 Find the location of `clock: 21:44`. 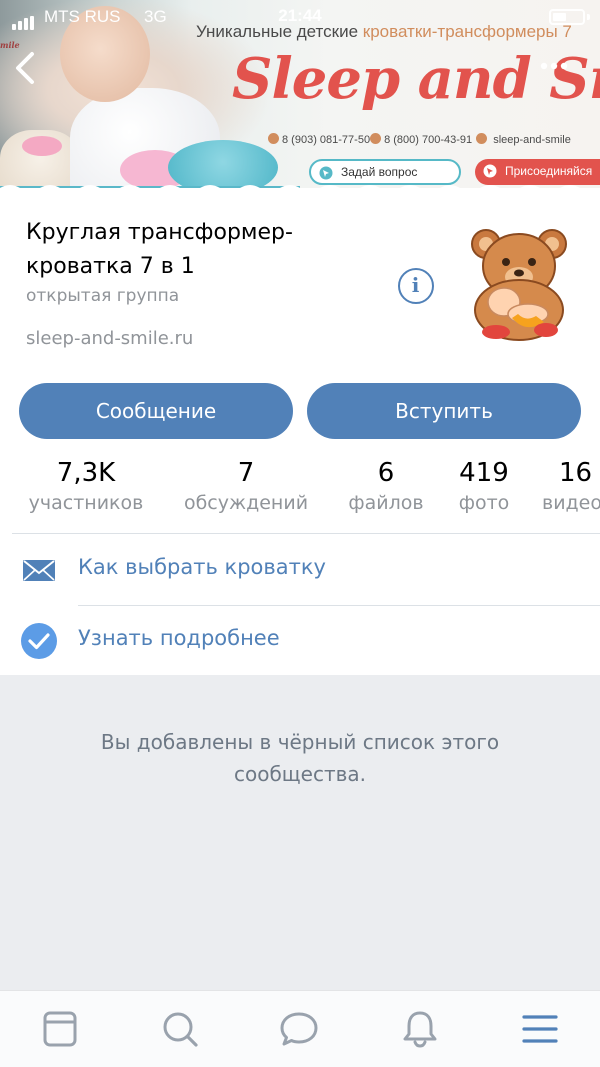

clock: 21:44 is located at coordinates (300, 15).